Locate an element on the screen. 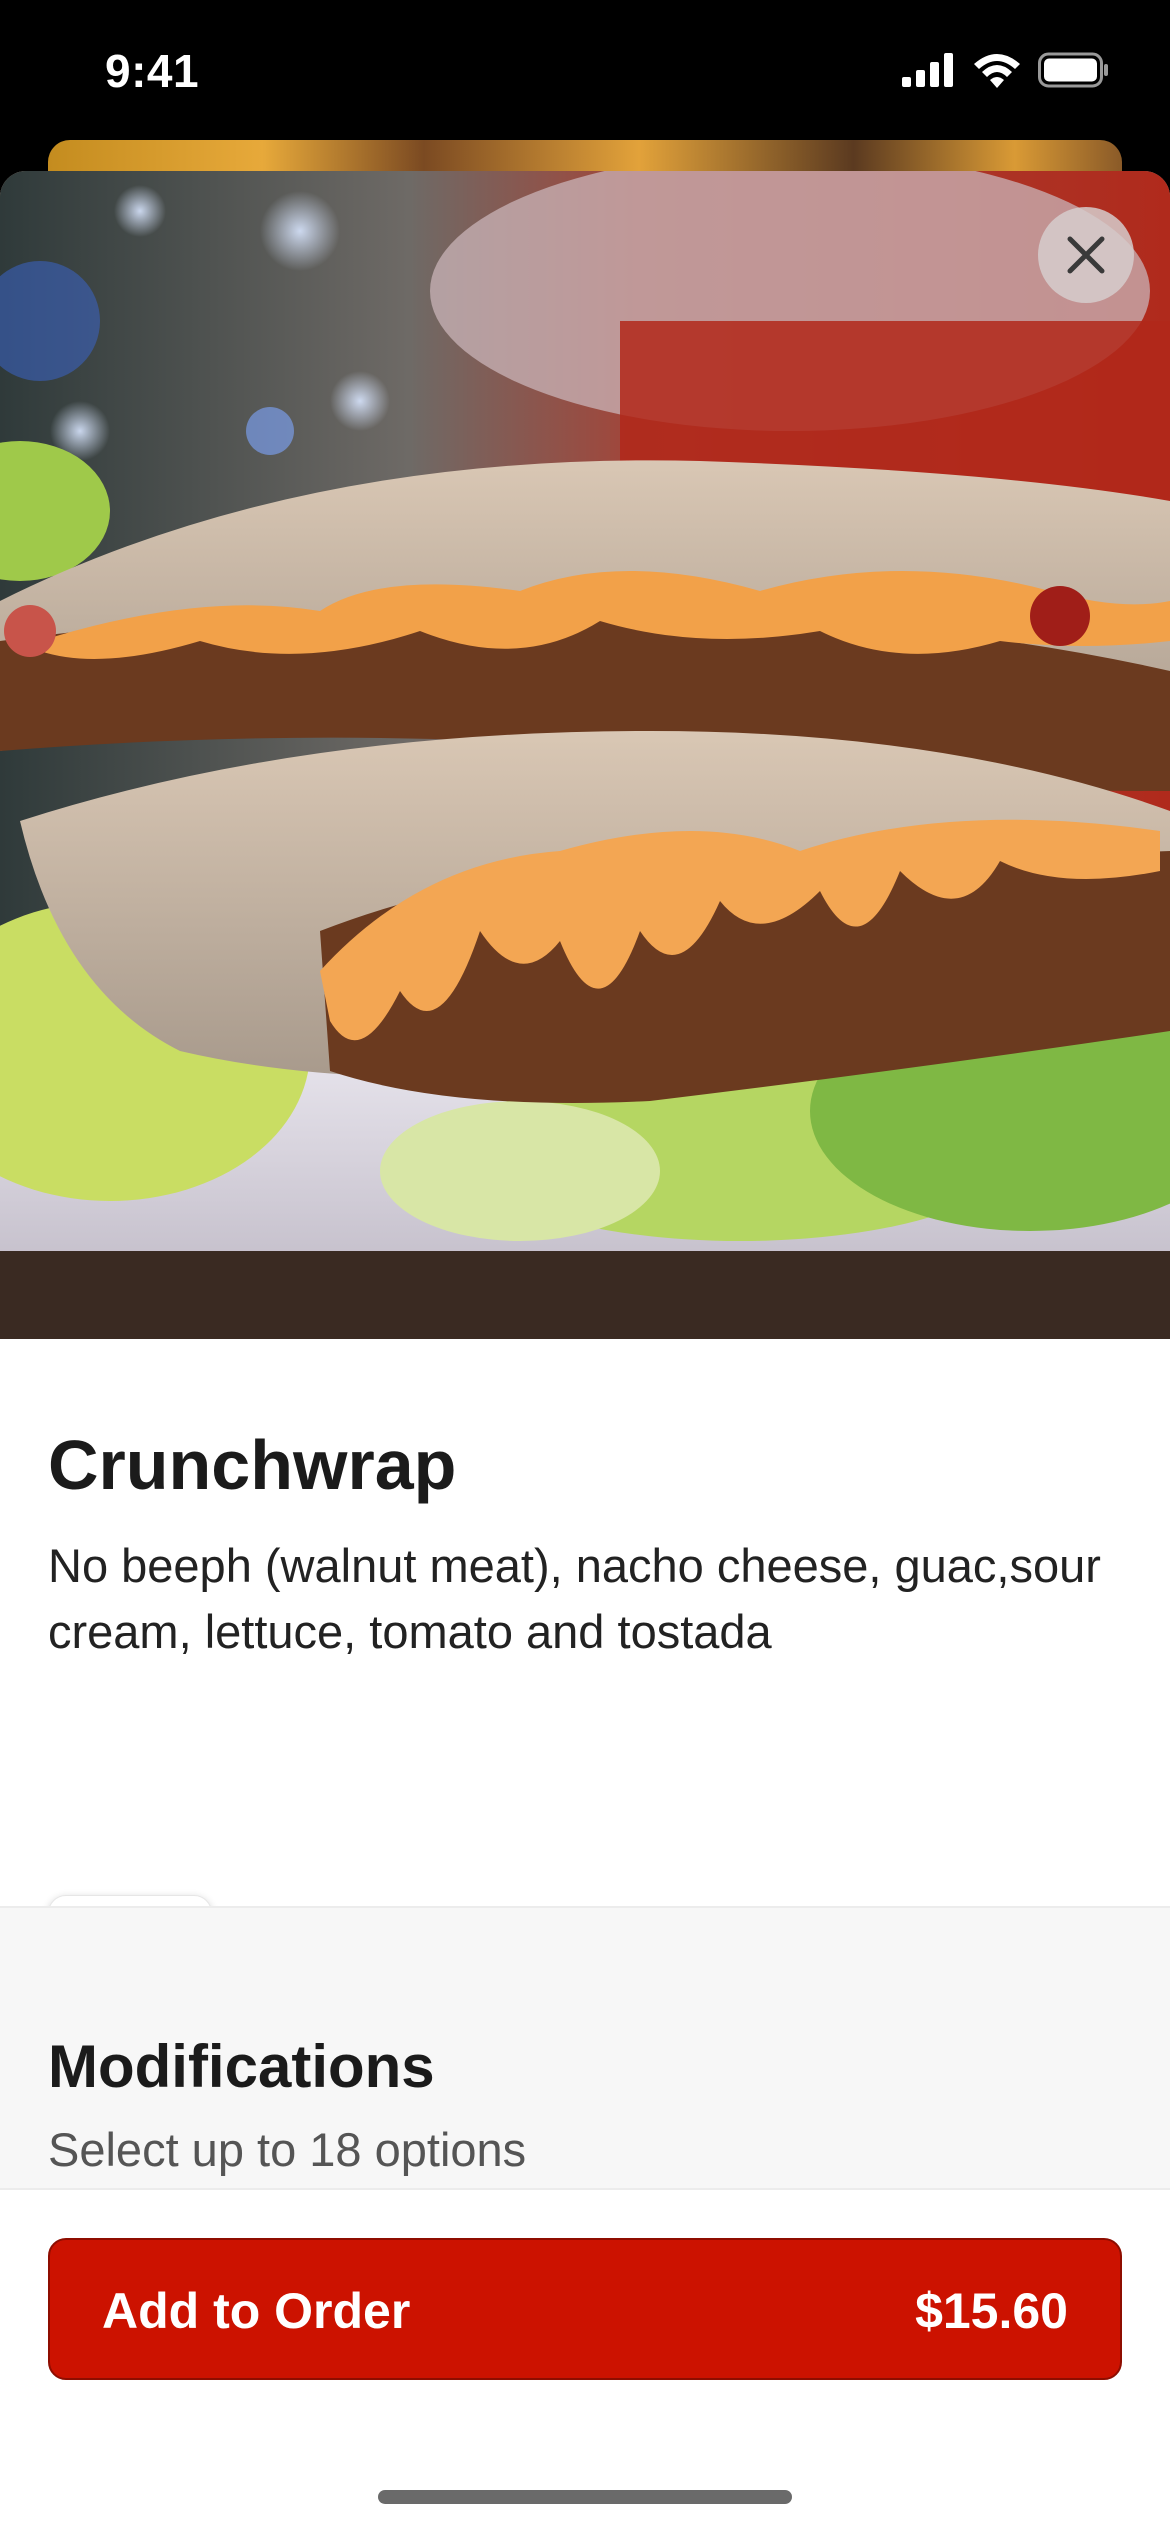 This screenshot has height=2532, width=1170. add-to-order-button: Add to Order $15.60 is located at coordinates (585, 2309).